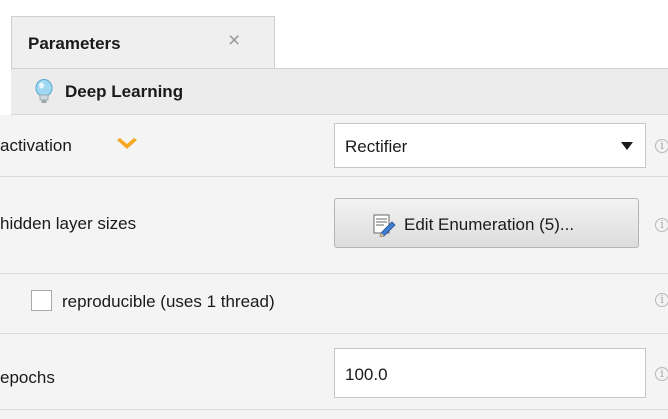 This screenshot has width=668, height=419. Describe the element at coordinates (168, 302) in the screenshot. I see `param-label-reproducible: reproducible (uses 1 thread)` at that location.